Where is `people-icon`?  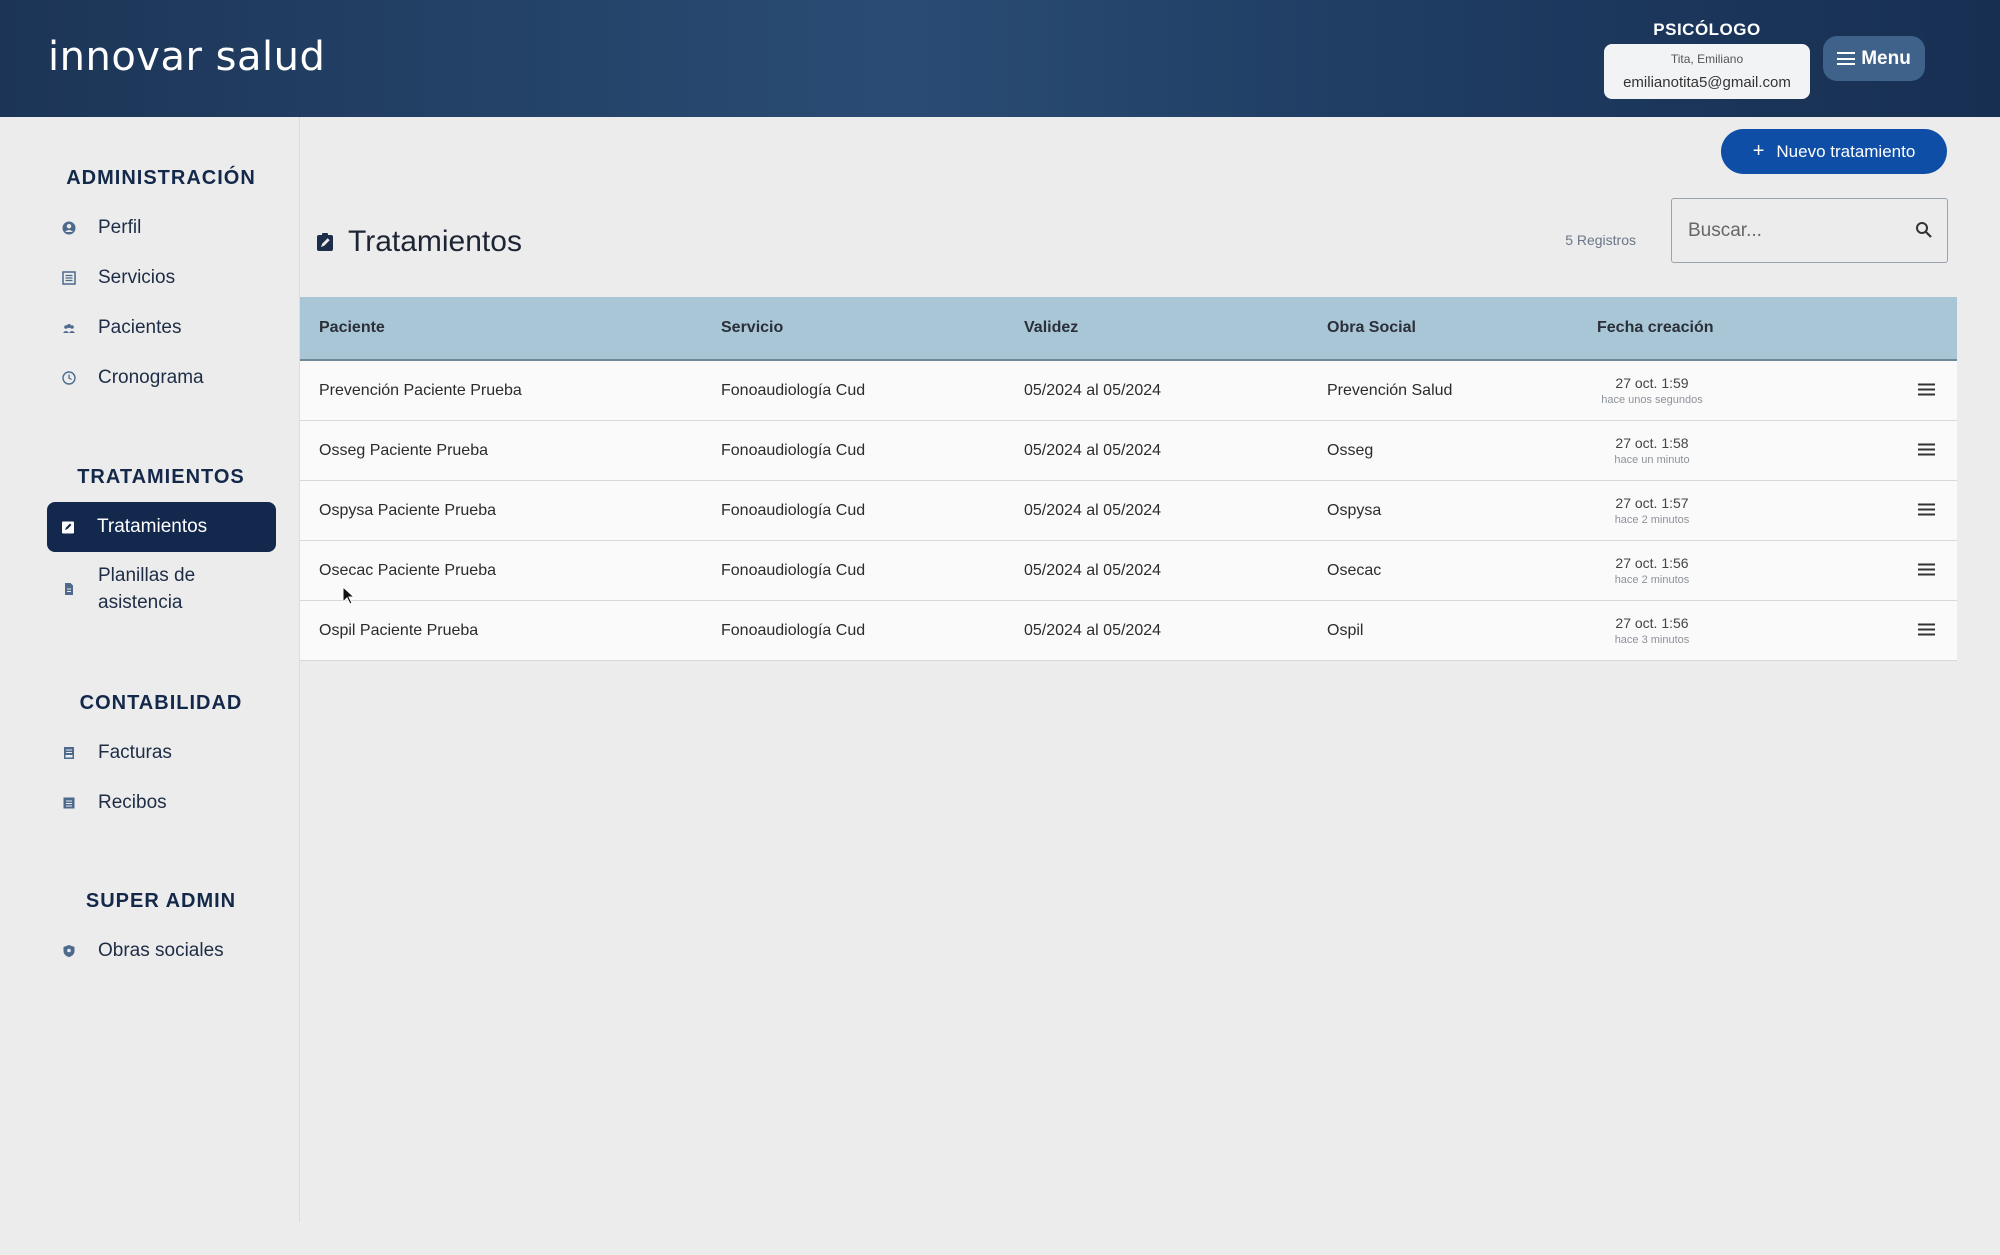
people-icon is located at coordinates (69, 328).